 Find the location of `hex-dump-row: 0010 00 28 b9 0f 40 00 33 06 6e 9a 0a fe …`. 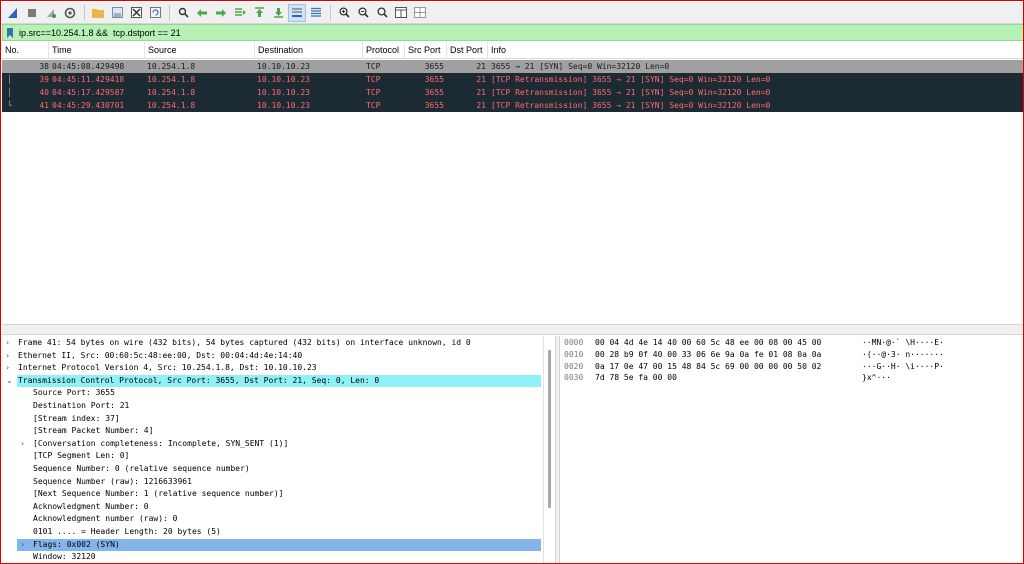

hex-dump-row: 0010 00 28 b9 0f 40 00 33 06 6e 9a 0a fe … is located at coordinates (791, 355).